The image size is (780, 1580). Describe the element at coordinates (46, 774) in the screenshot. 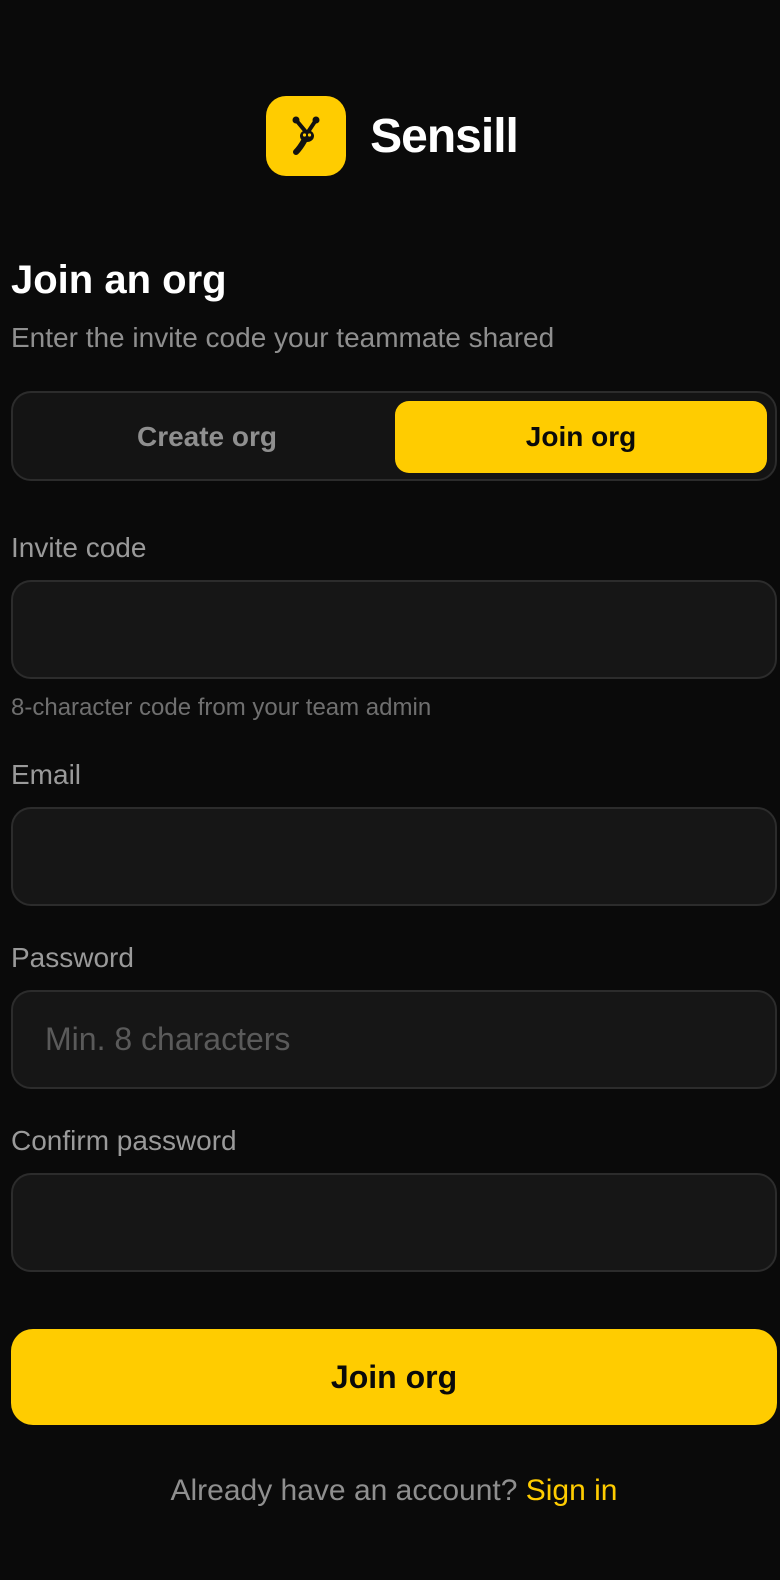

I see `email-label: Email` at that location.